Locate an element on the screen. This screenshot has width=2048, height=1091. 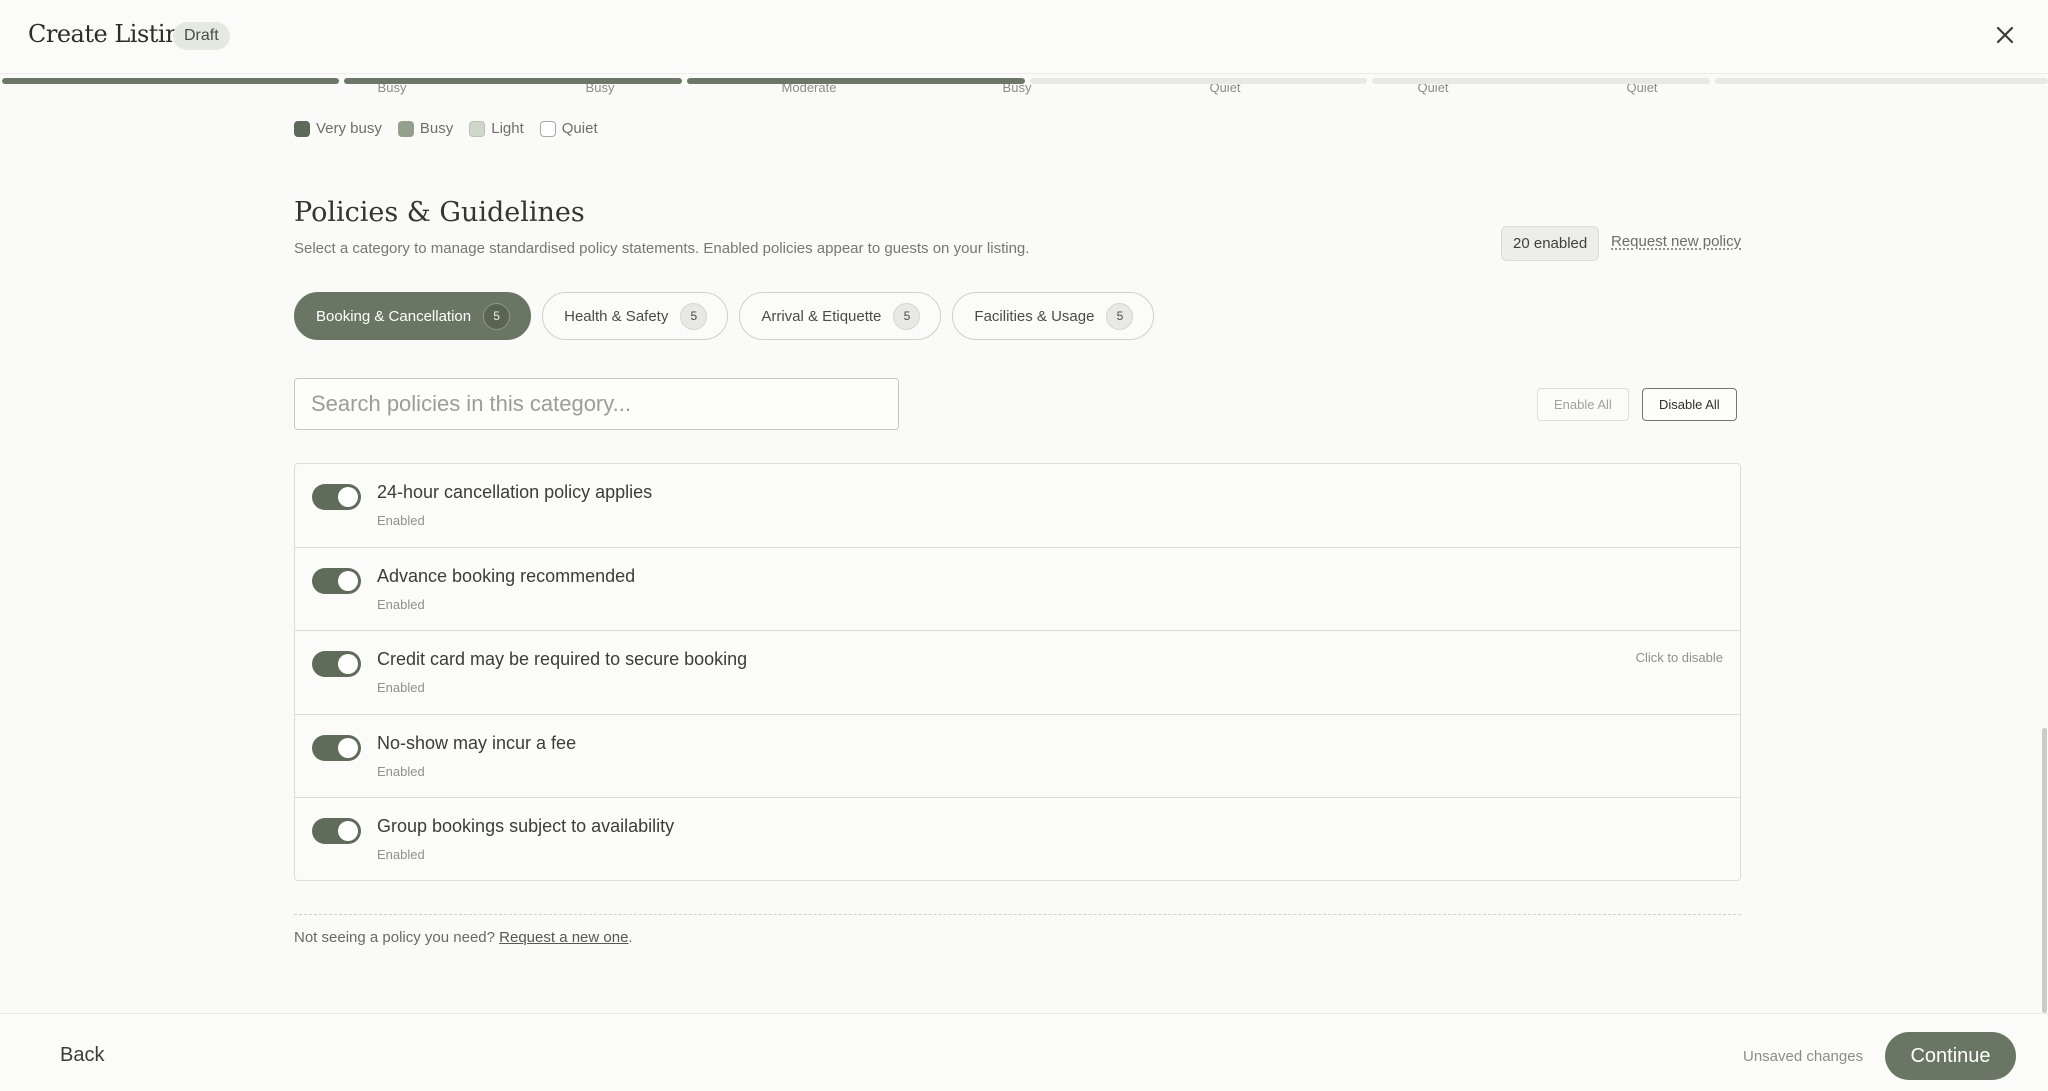
legend-item: Quiet is located at coordinates (568, 128).